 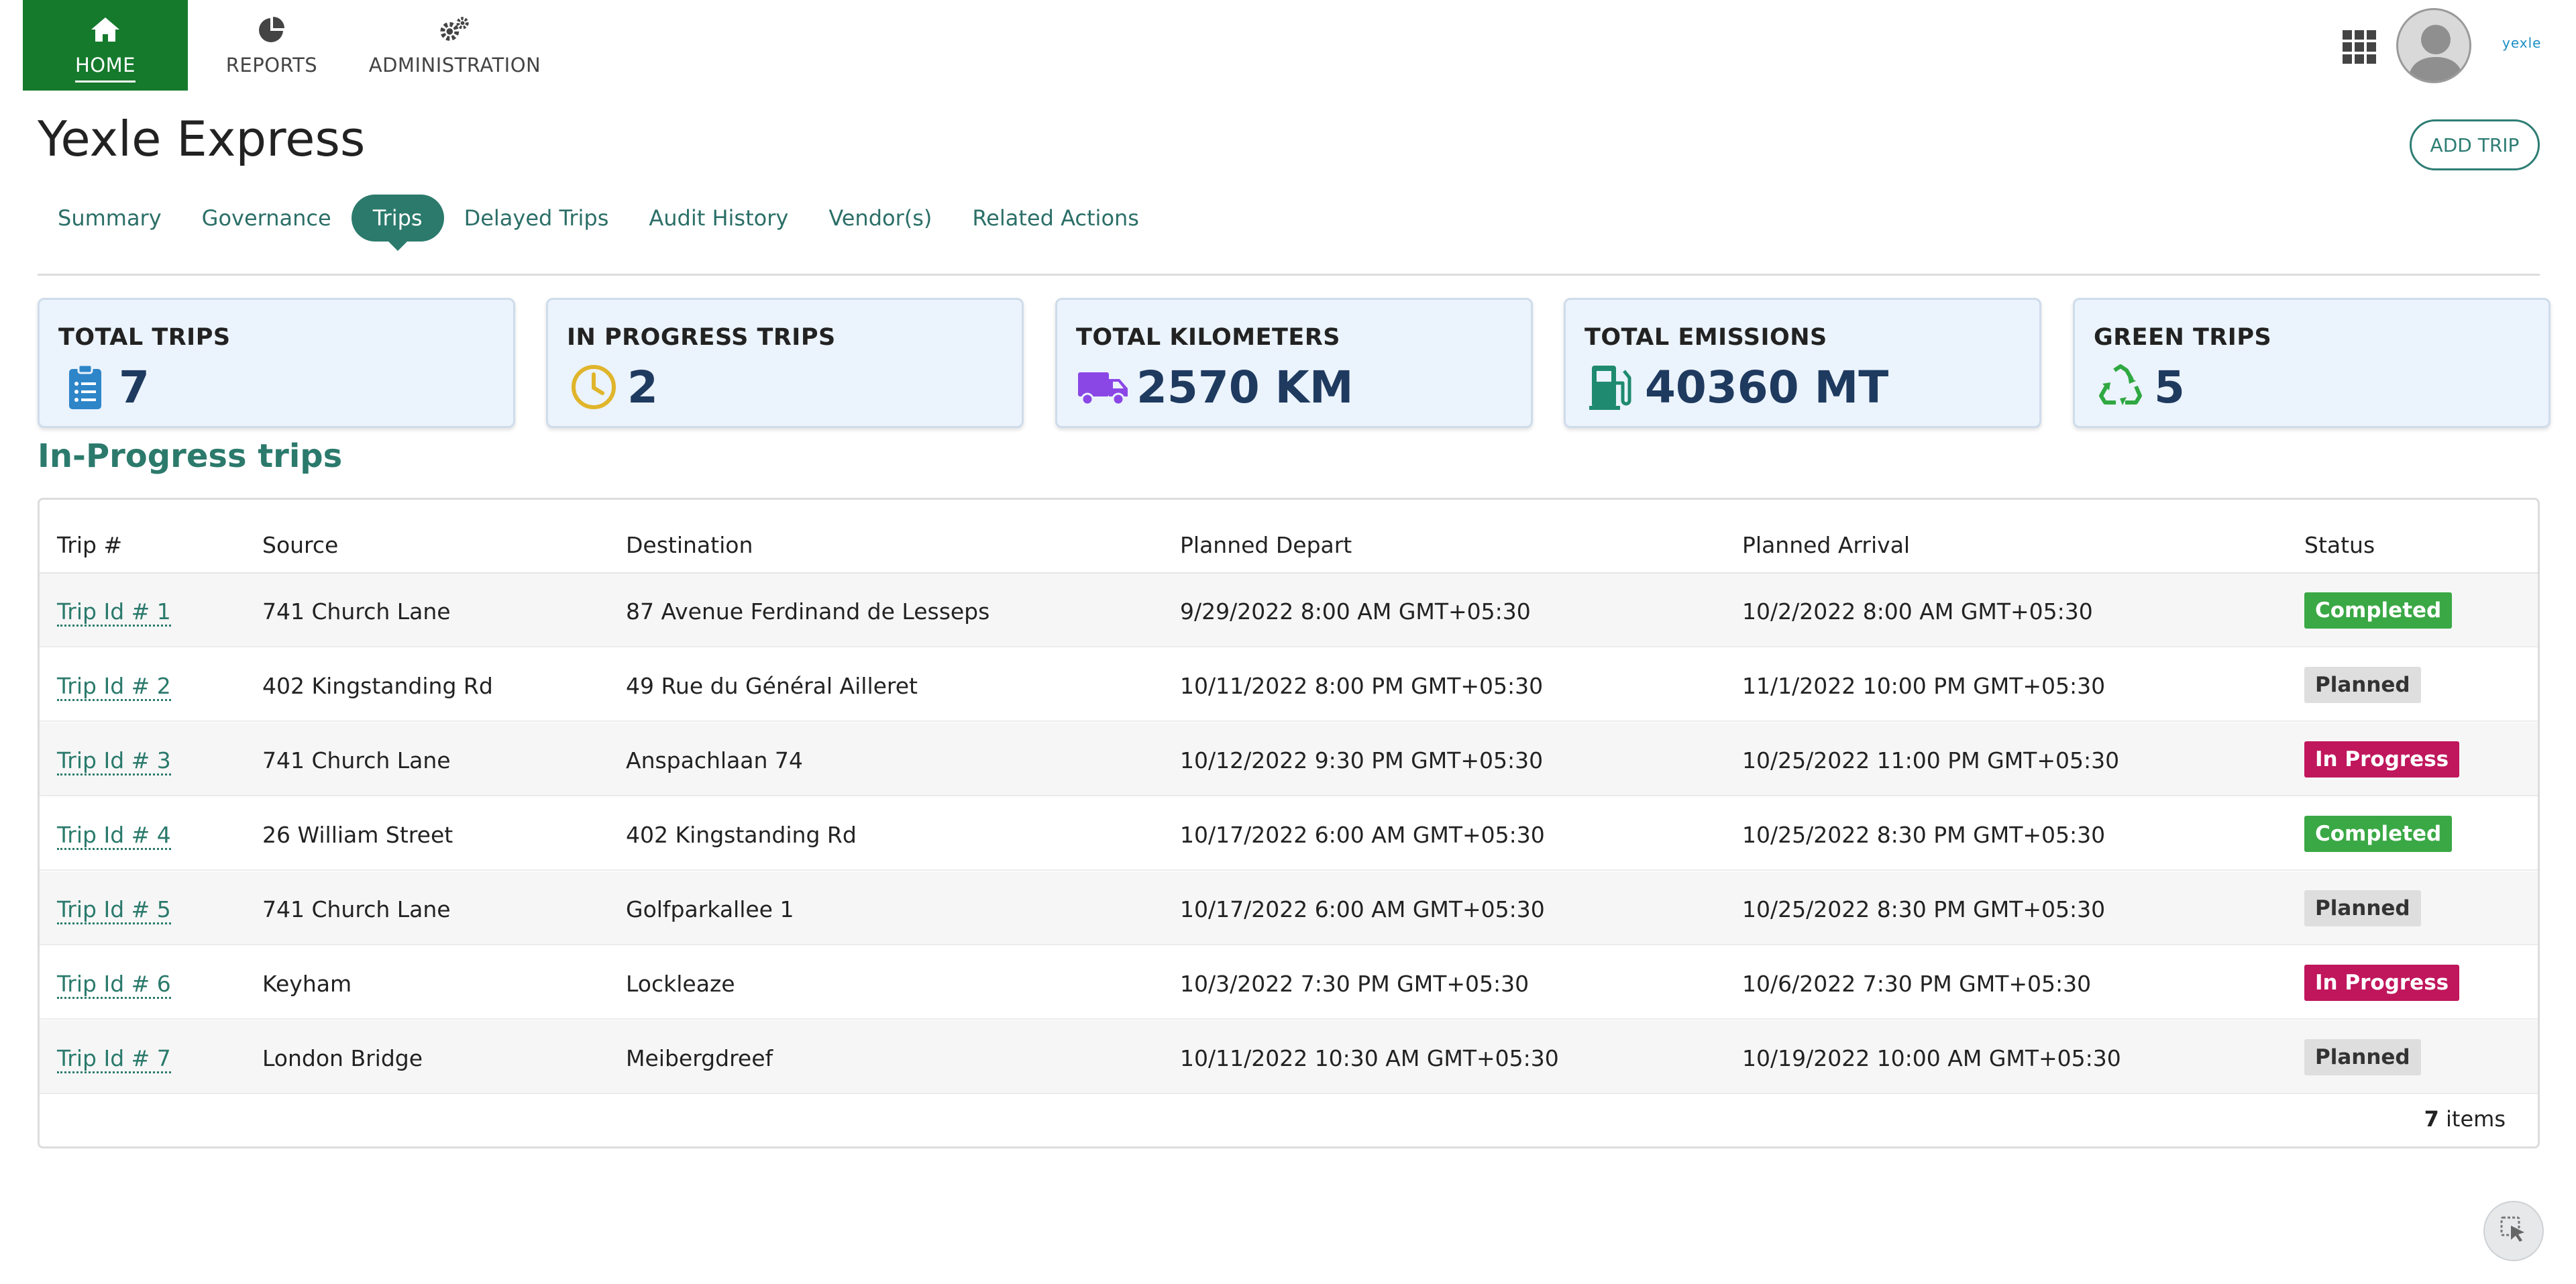 I want to click on avatar, so click(x=2433, y=46).